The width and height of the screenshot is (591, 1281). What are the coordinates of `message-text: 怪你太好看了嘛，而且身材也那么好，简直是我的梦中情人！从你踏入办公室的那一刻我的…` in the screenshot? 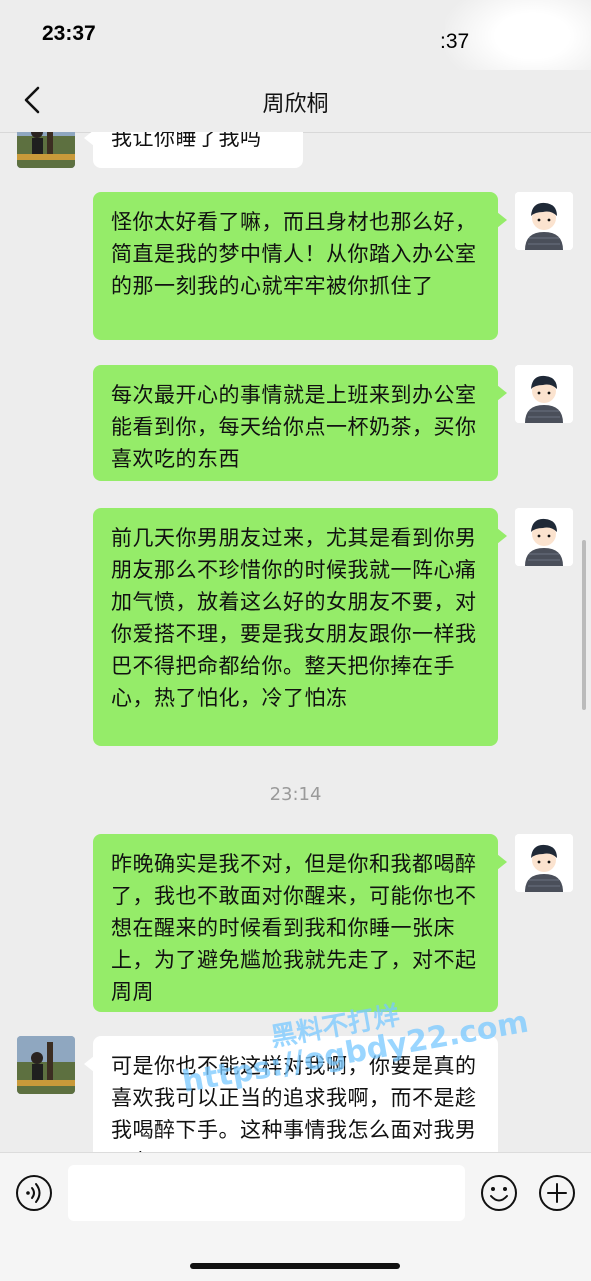 It's located at (294, 254).